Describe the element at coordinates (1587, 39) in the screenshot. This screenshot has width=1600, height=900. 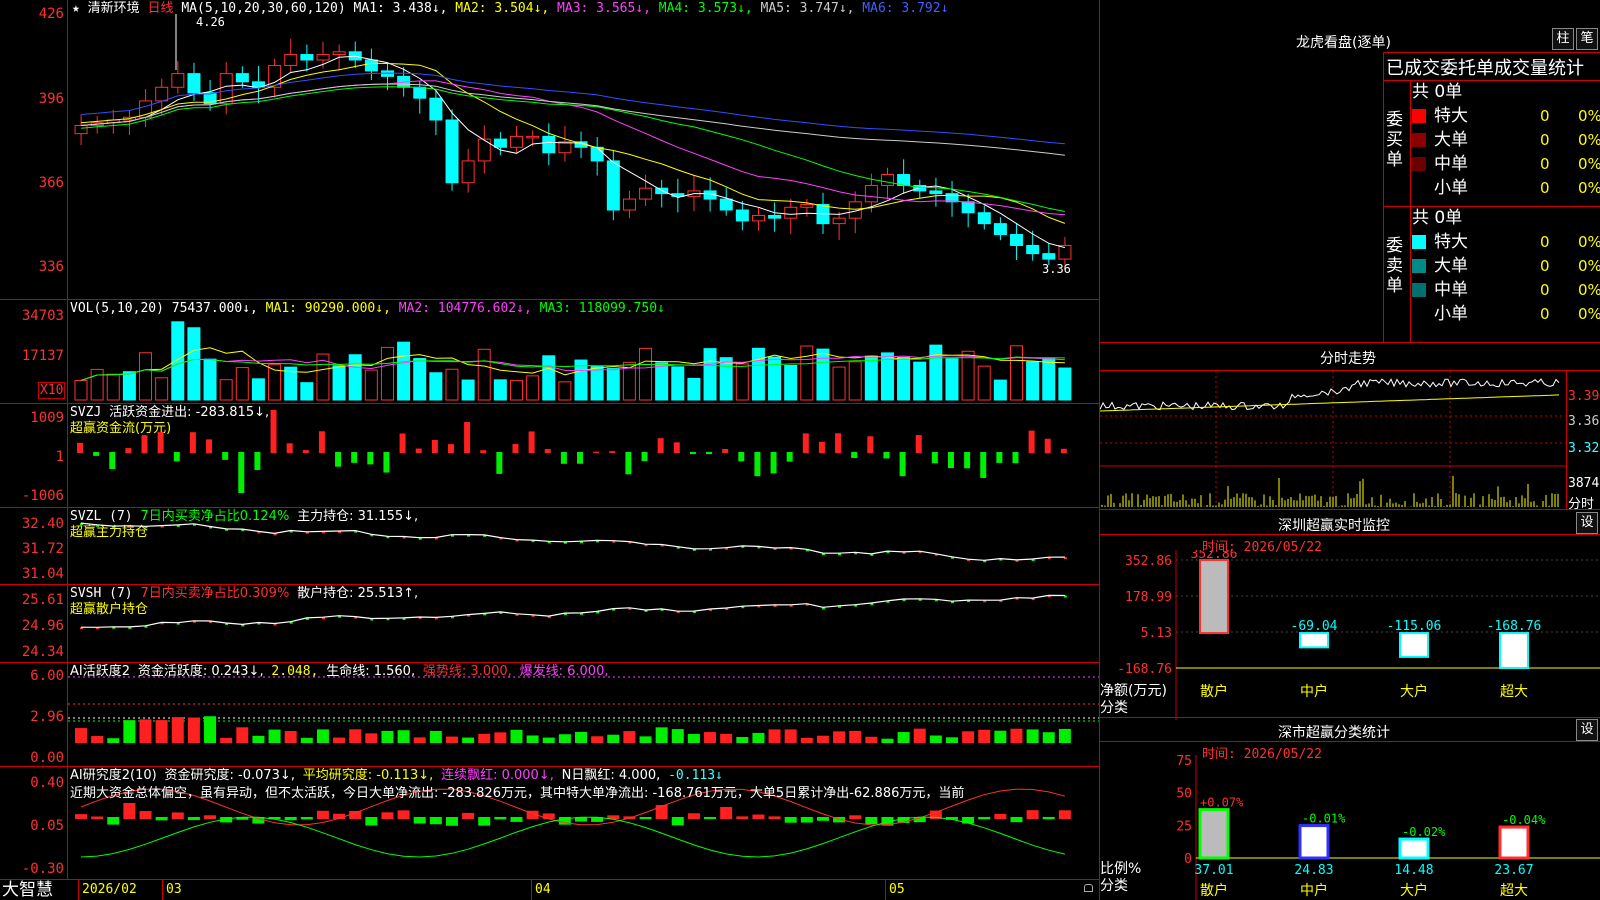
I see `tick-view-button: 笔` at that location.